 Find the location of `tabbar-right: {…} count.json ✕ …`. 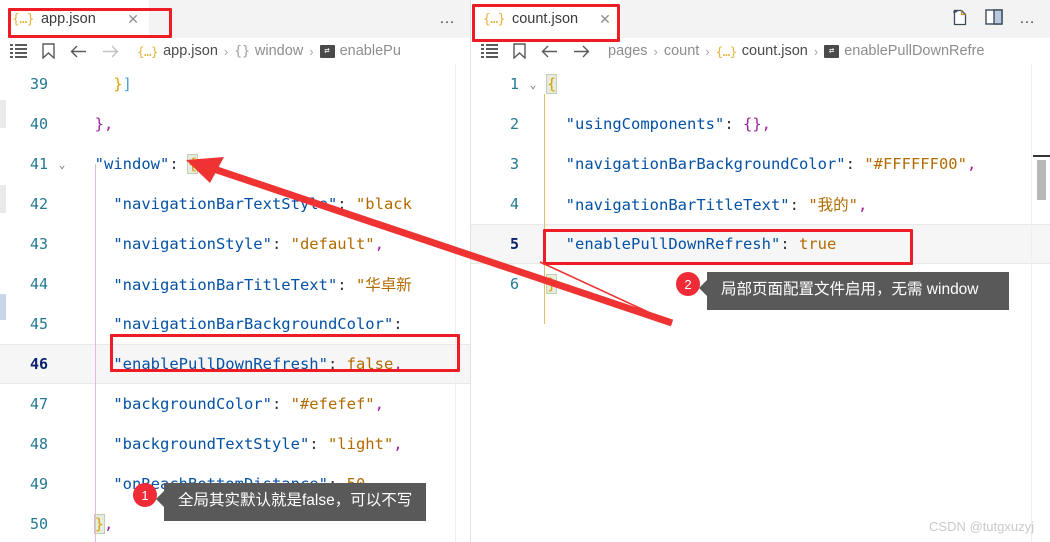

tabbar-right: {…} count.json ✕ … is located at coordinates (760, 19).